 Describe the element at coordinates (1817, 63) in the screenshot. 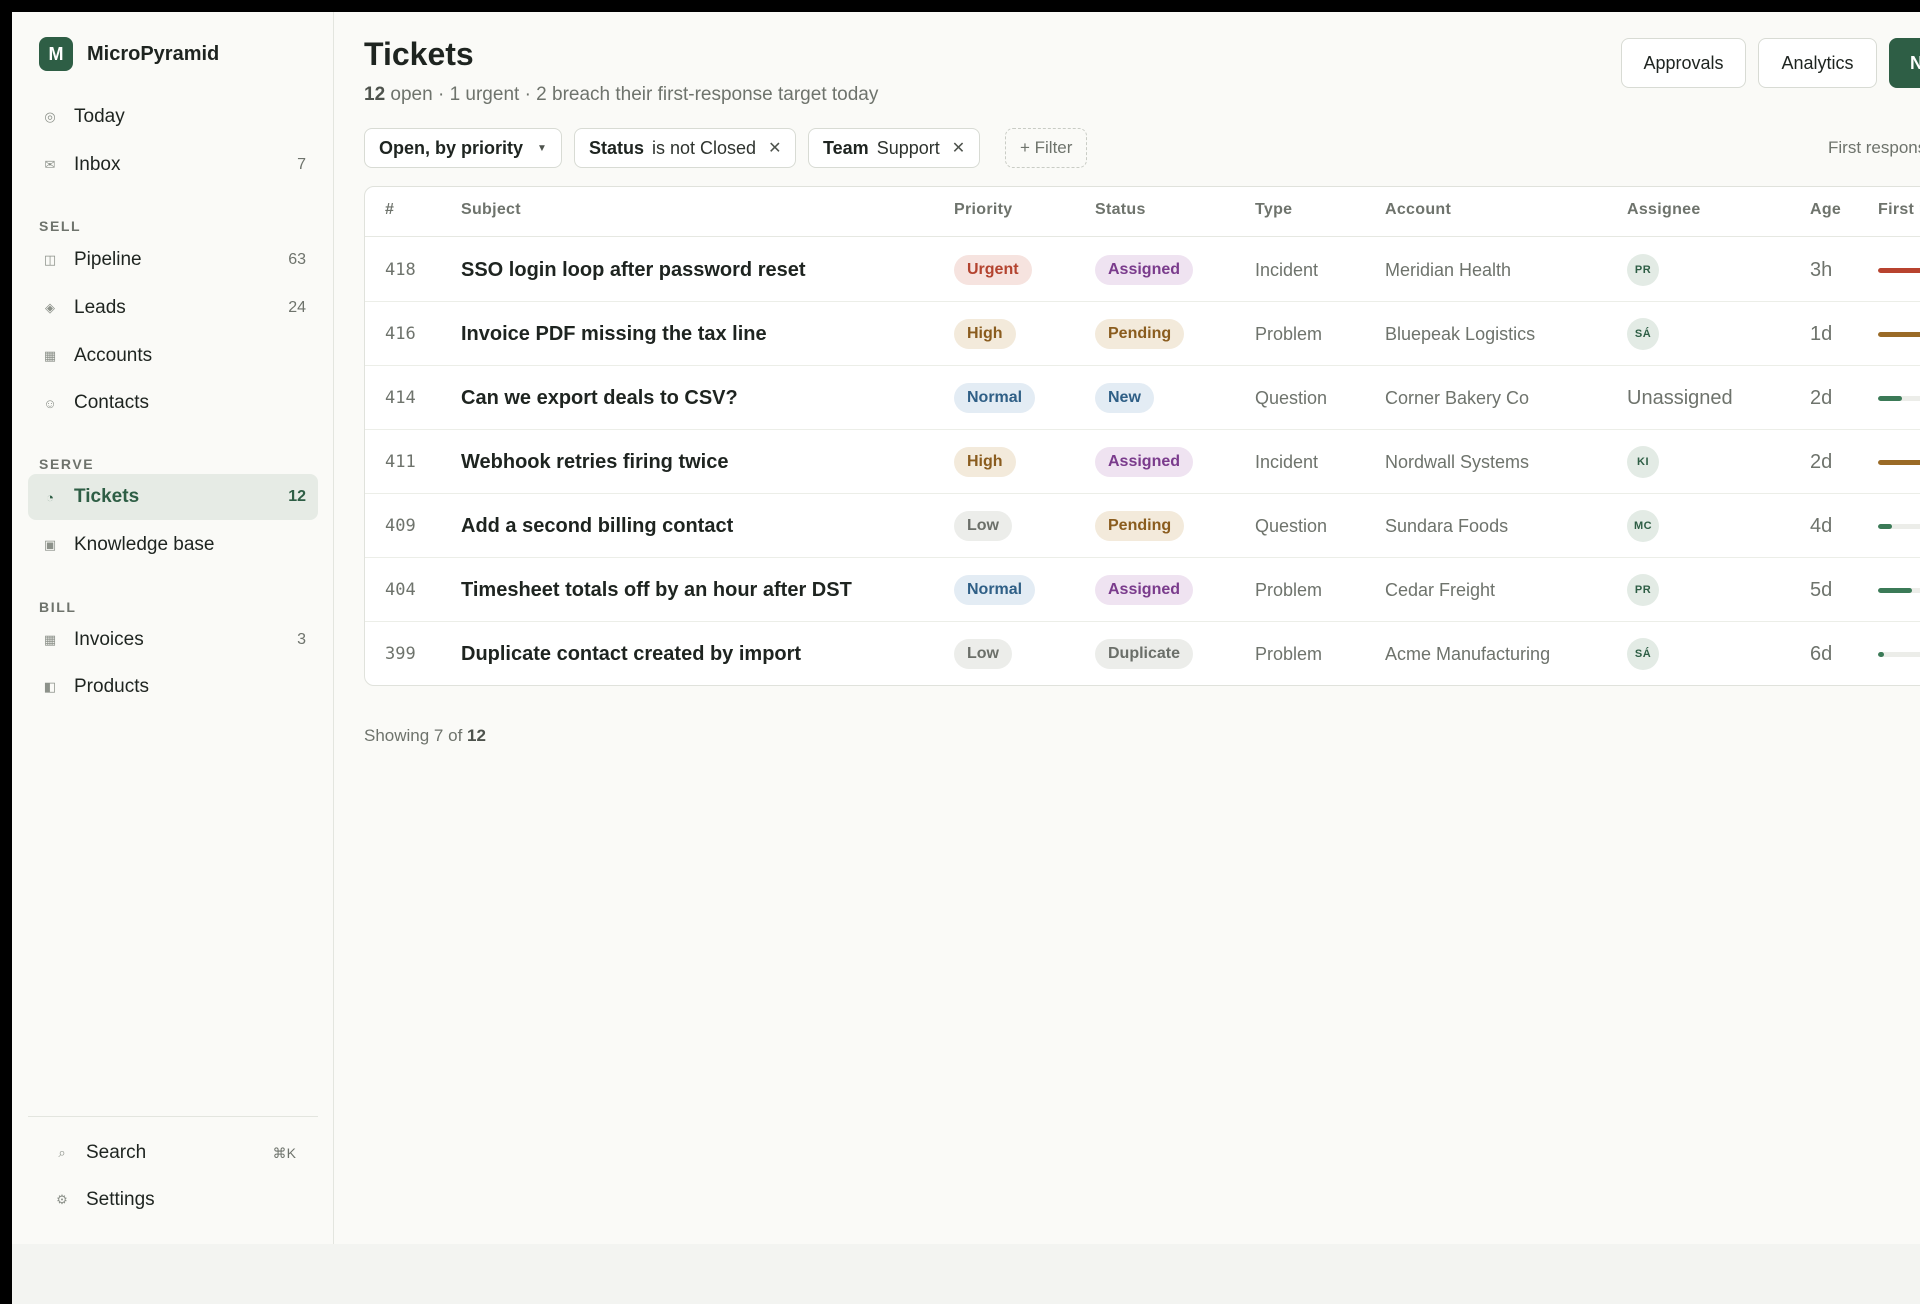

I see `analytics-button: Analytics` at that location.